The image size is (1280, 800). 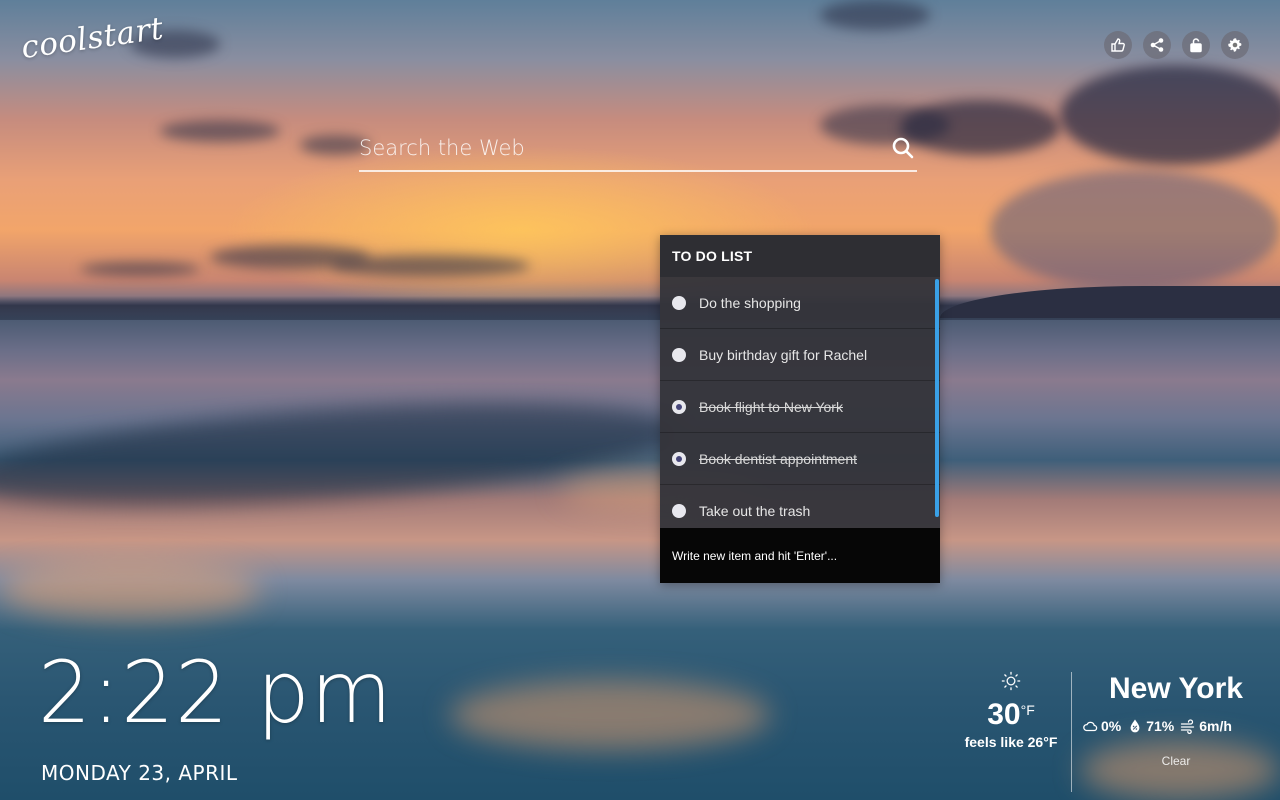 I want to click on temperature: 30°F, so click(x=1011, y=715).